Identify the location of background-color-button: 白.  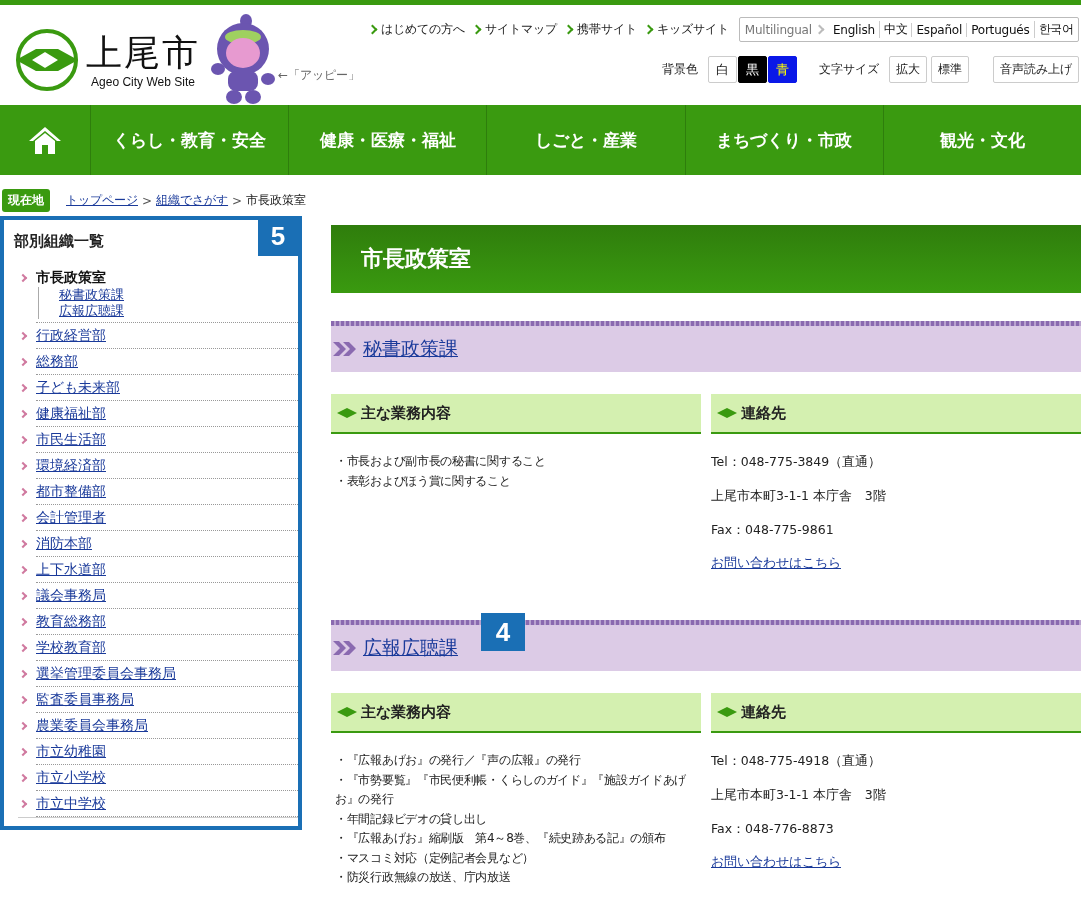
(722, 69).